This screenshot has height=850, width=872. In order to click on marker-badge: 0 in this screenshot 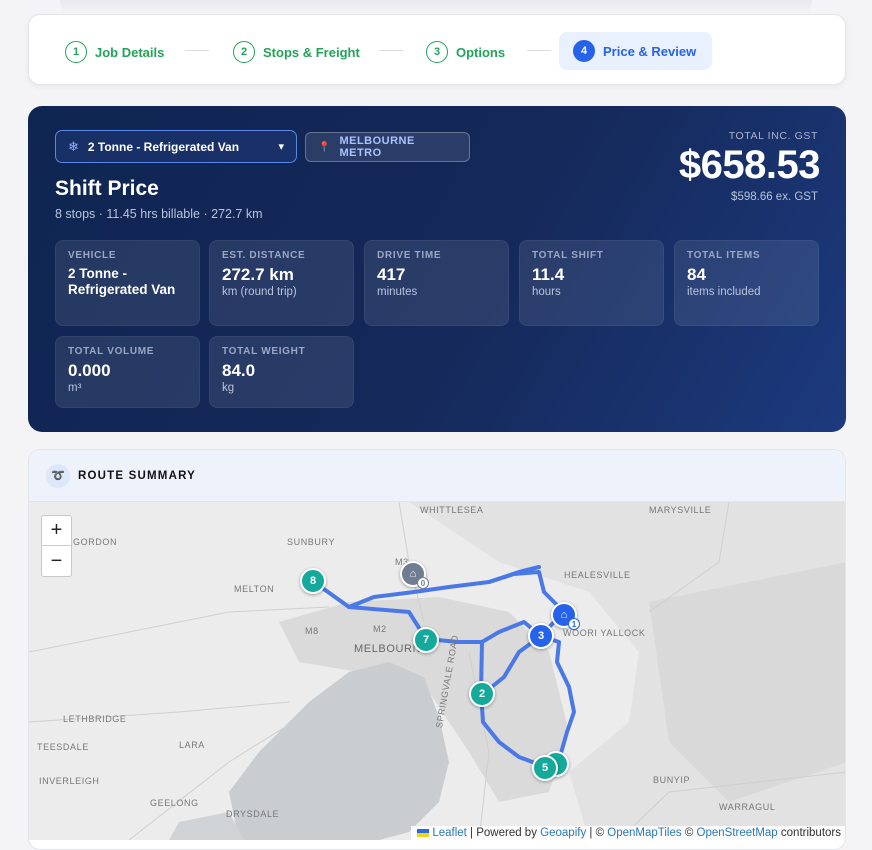, I will do `click(423, 583)`.